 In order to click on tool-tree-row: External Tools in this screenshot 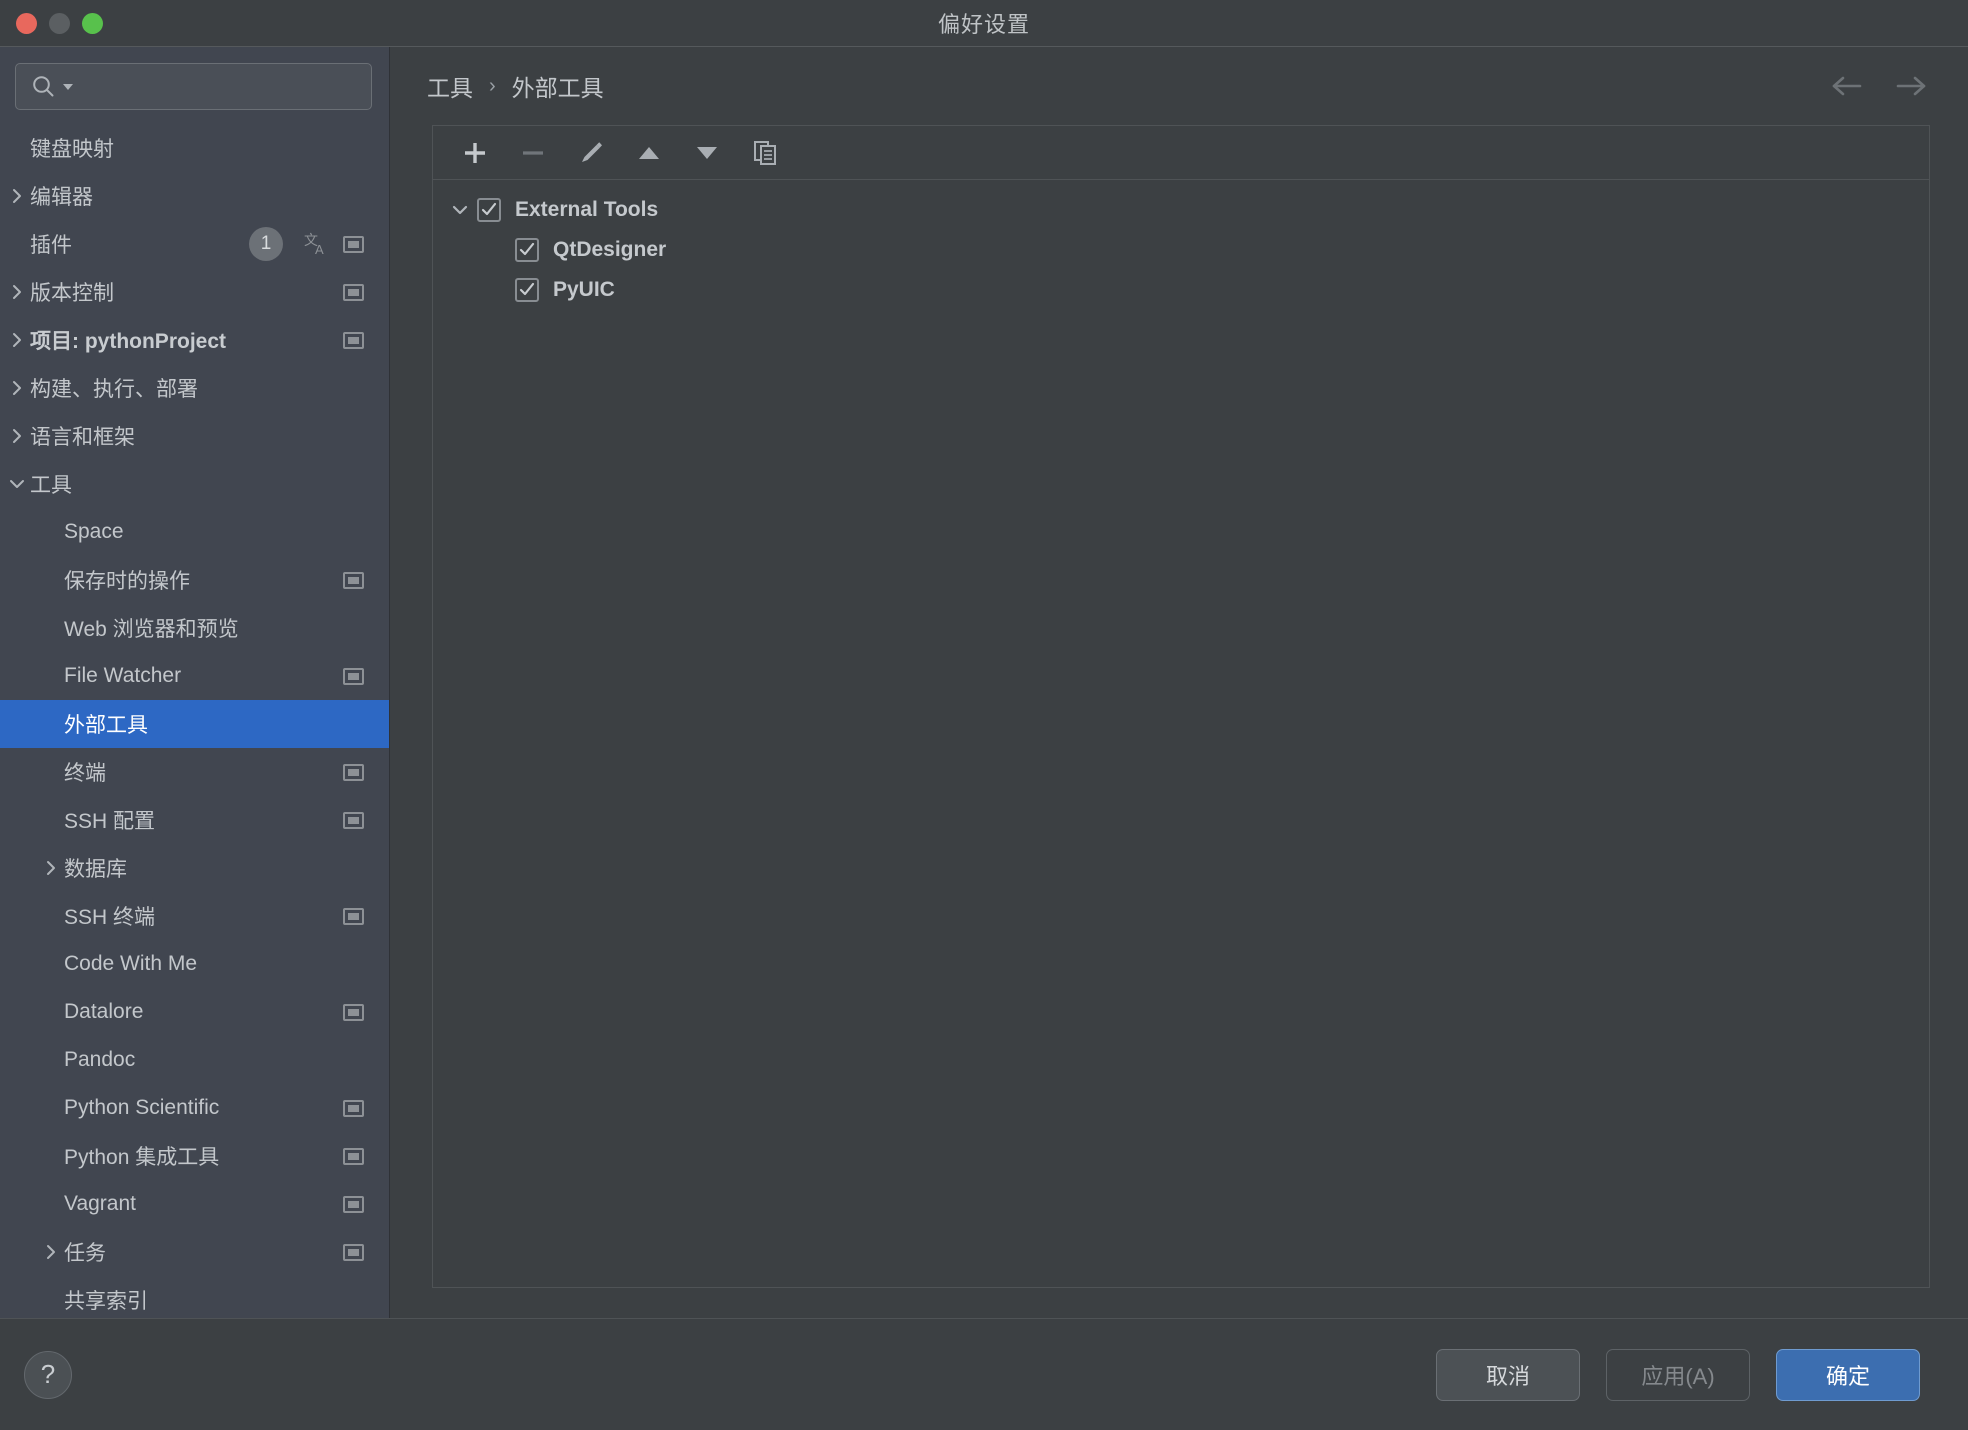, I will do `click(1181, 210)`.